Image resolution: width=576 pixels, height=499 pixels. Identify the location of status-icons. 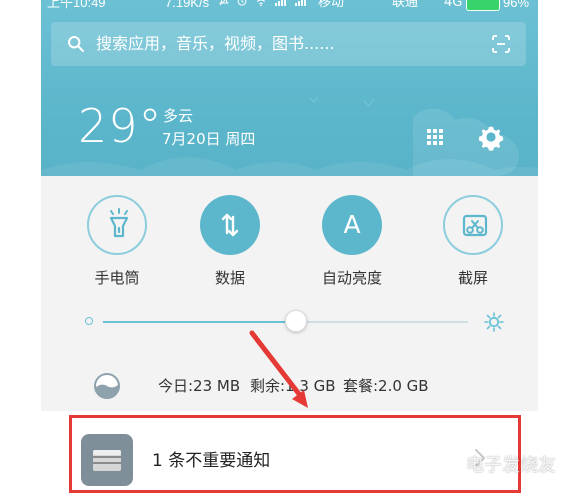
(263, 7).